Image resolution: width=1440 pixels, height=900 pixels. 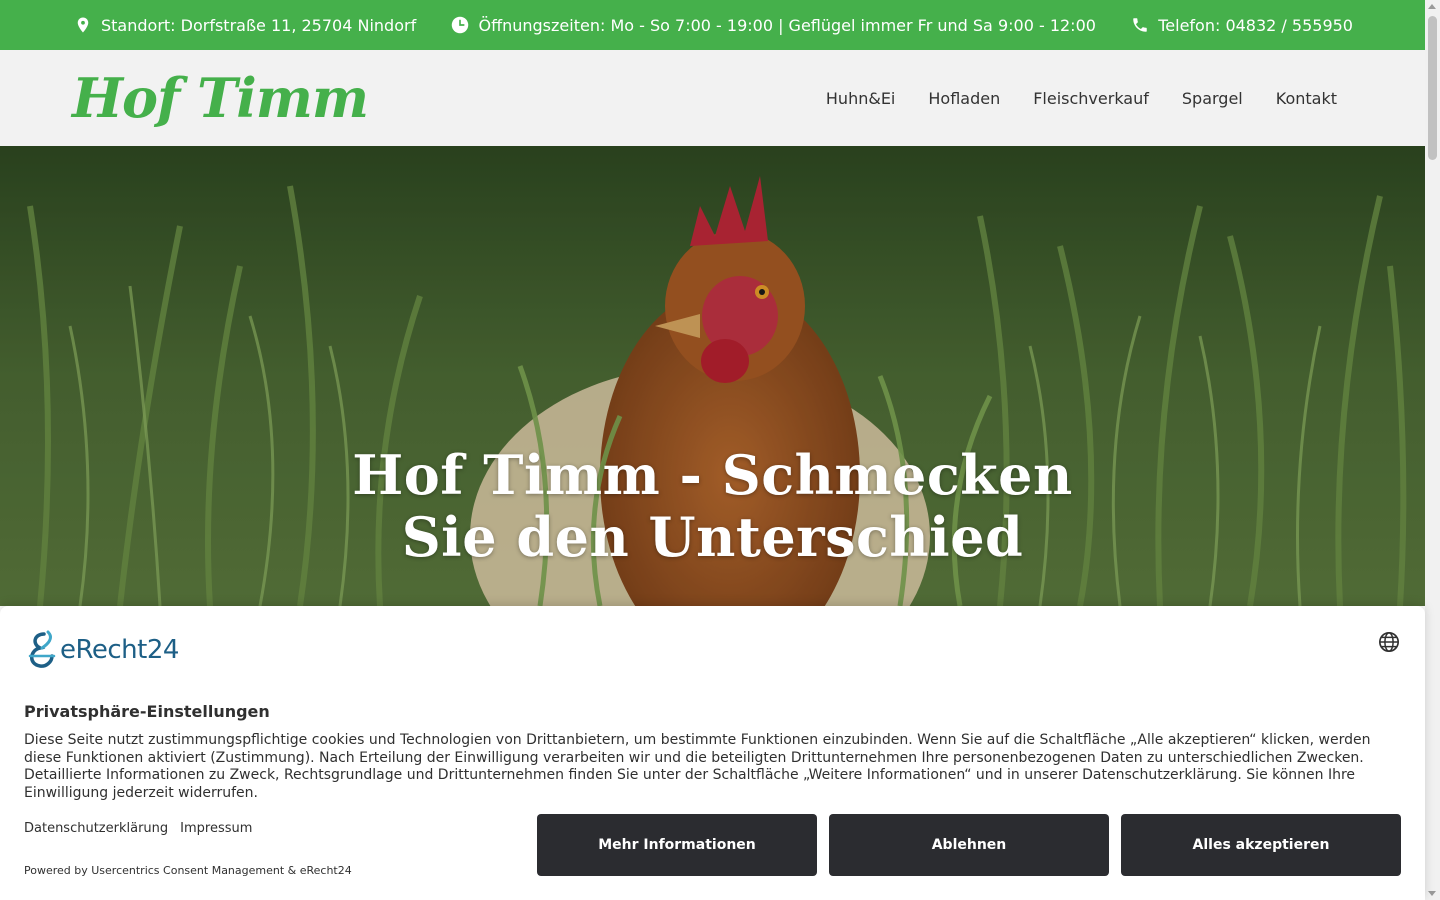 I want to click on hero-title: Hof Timm - Schmecken Sie den Unterschied, so click(x=712, y=506).